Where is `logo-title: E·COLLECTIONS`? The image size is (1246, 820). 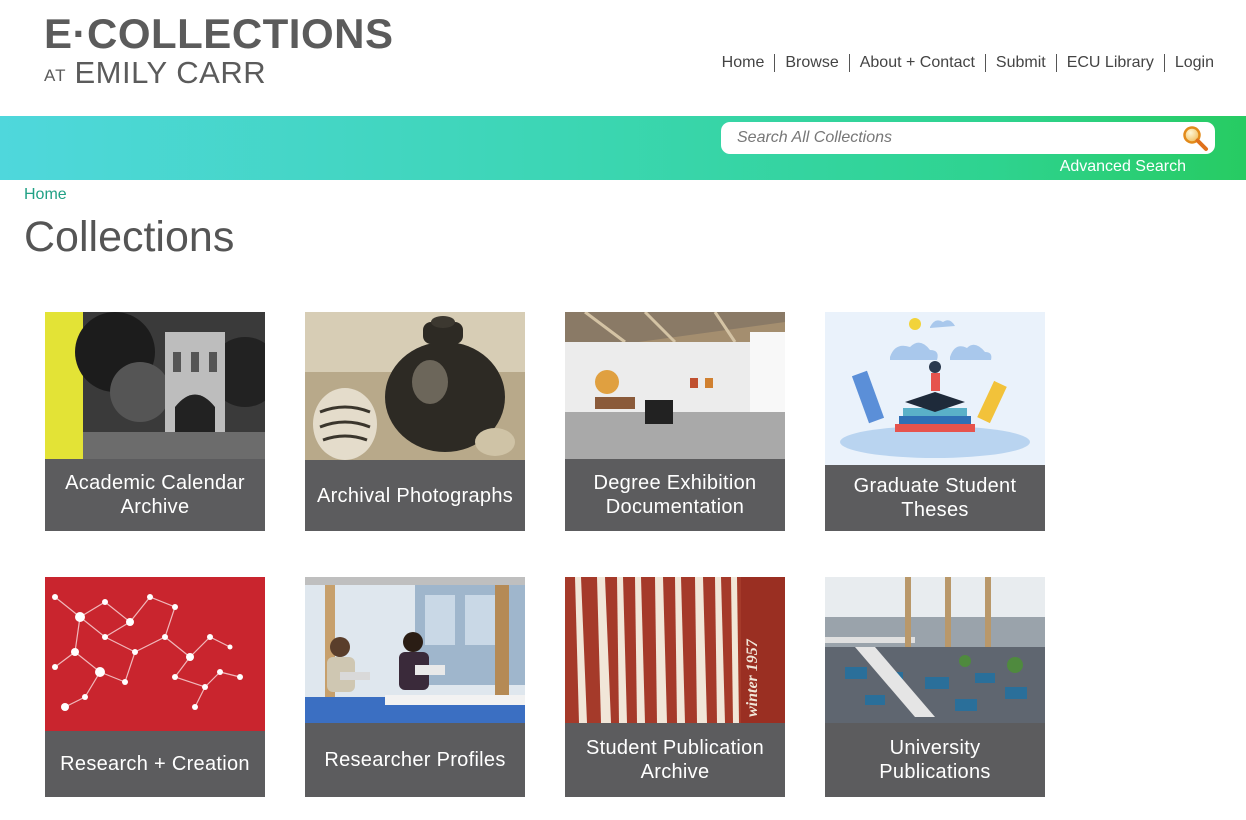
logo-title: E·COLLECTIONS is located at coordinates (219, 33).